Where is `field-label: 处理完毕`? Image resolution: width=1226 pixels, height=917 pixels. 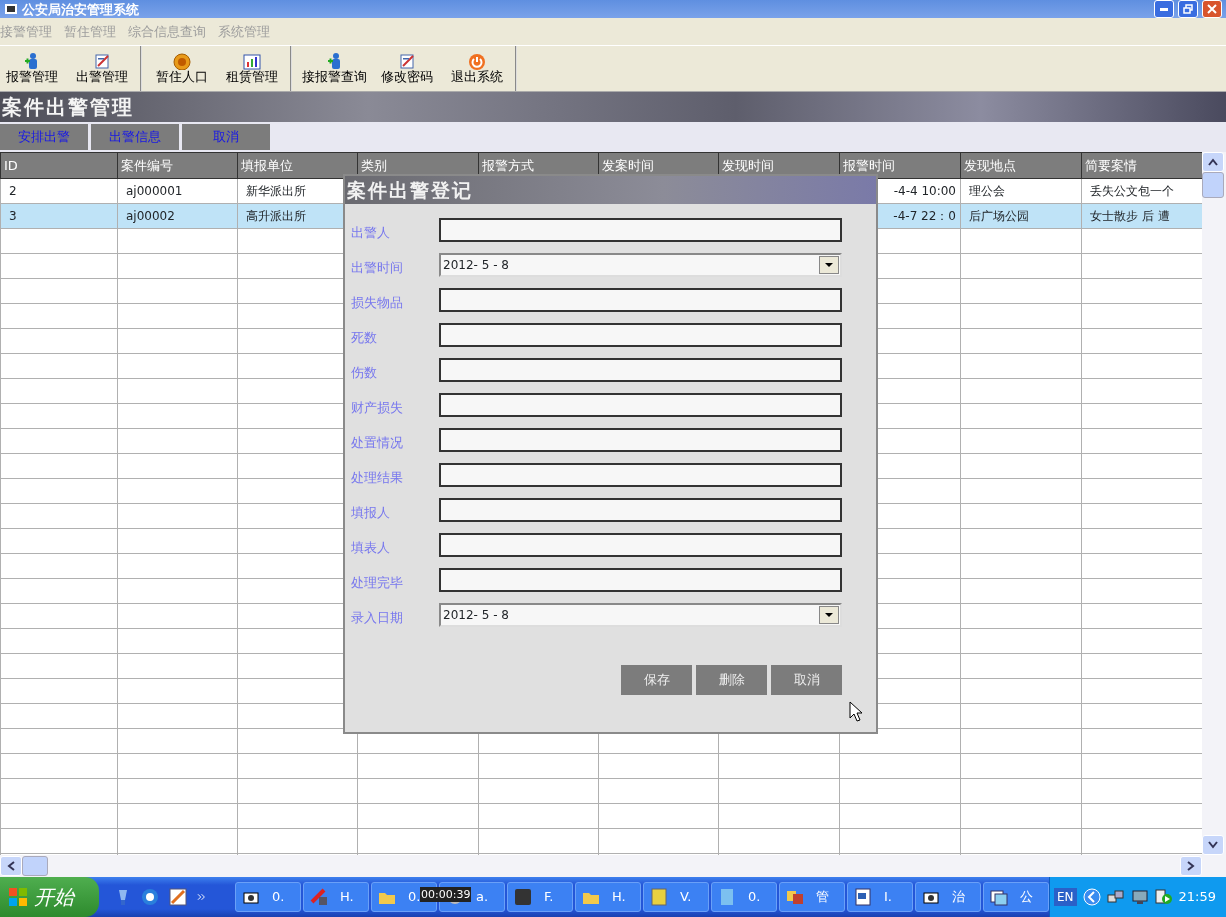
field-label: 处理完毕 is located at coordinates (377, 583).